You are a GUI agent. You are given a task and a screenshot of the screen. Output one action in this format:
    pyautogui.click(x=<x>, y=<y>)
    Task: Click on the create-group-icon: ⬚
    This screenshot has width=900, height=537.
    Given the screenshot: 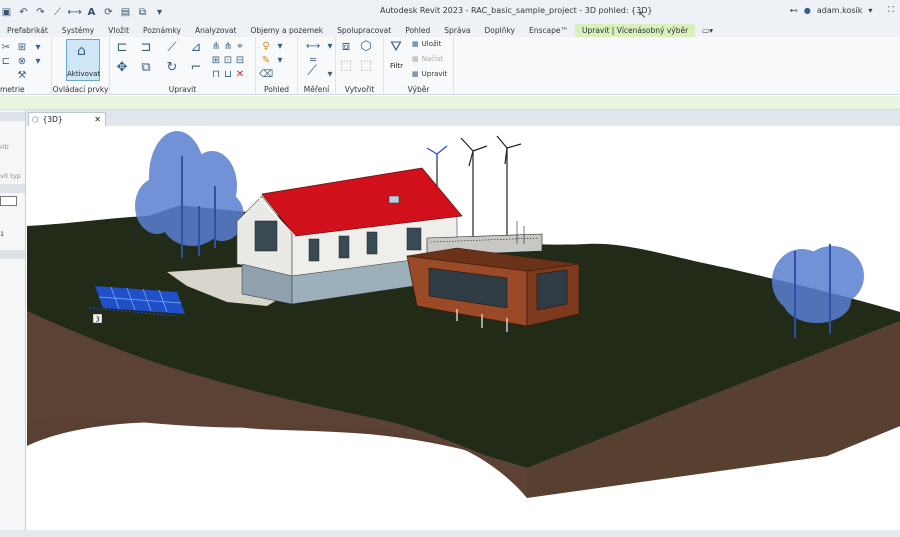 What is the action you would take?
    pyautogui.click(x=346, y=65)
    